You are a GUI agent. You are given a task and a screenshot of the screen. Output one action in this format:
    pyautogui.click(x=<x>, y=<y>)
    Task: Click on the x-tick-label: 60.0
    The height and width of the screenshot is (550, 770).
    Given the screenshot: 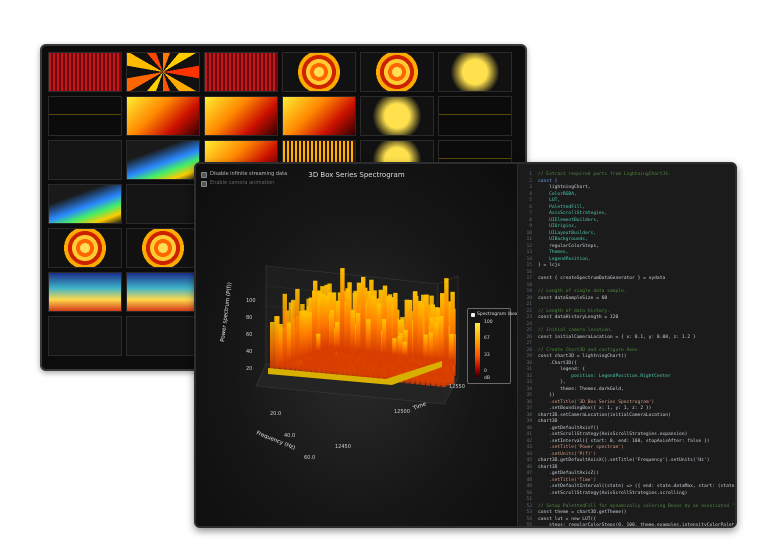 What is the action you would take?
    pyautogui.click(x=309, y=458)
    